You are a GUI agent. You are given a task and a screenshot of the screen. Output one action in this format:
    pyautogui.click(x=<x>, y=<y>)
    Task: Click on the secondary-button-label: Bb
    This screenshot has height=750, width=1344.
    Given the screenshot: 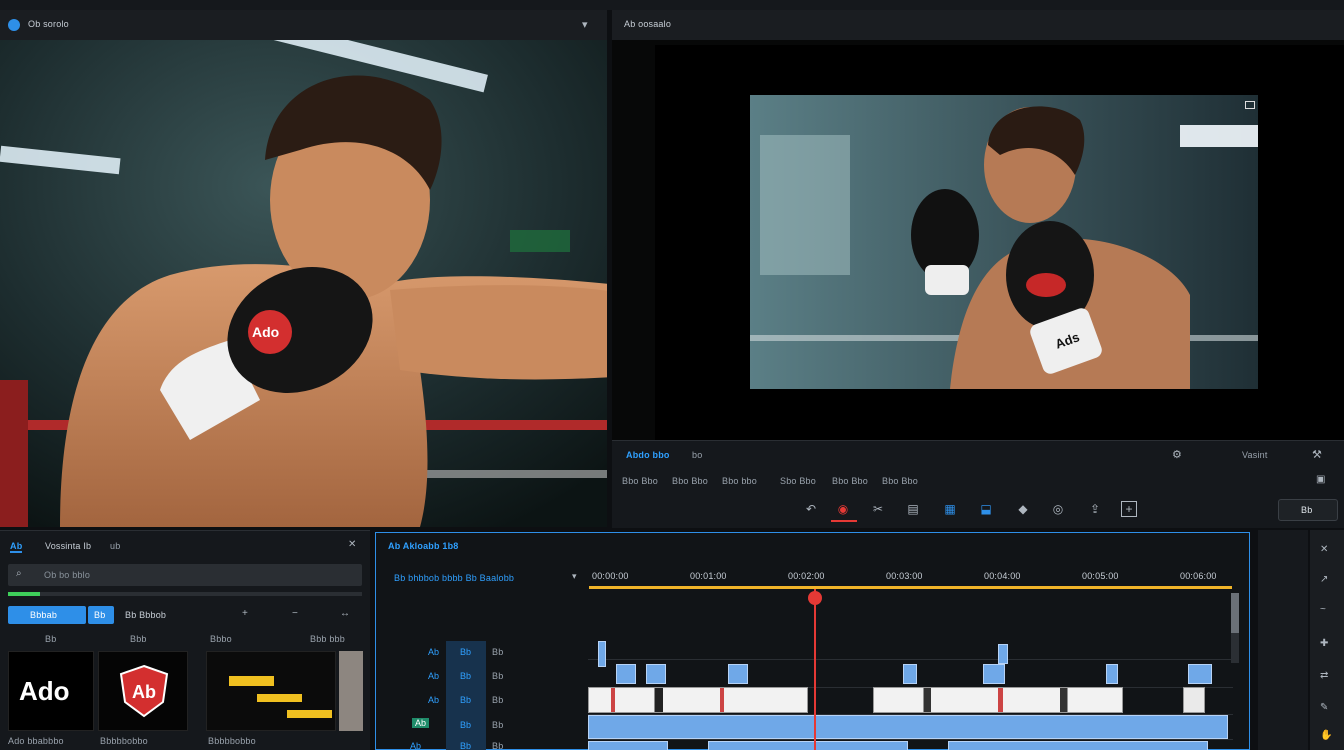 What is the action you would take?
    pyautogui.click(x=100, y=615)
    